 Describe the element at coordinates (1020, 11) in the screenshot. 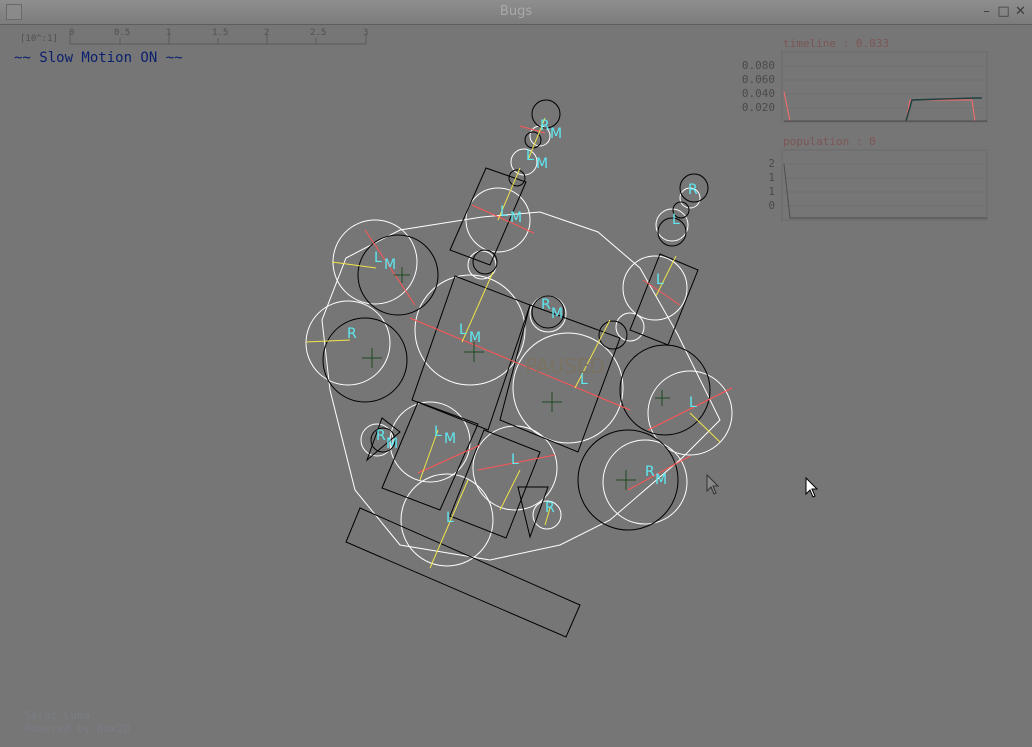

I see `close-button: ✕` at that location.